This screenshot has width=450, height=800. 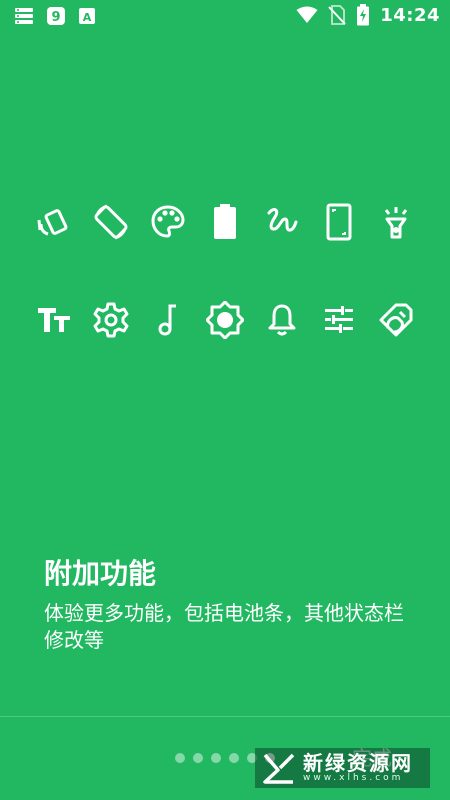 I want to click on wifi-icon, so click(x=307, y=15).